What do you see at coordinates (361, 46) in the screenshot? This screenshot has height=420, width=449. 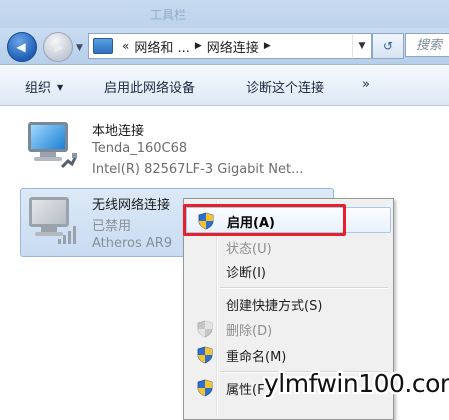 I see `address-dropdown-icon: ▼` at bounding box center [361, 46].